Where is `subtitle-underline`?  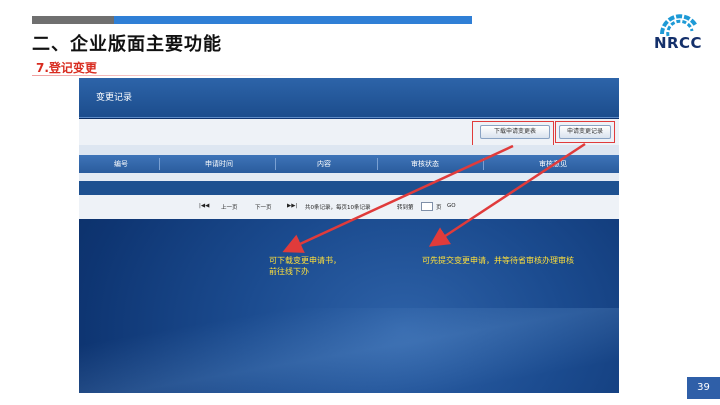 subtitle-underline is located at coordinates (166, 75).